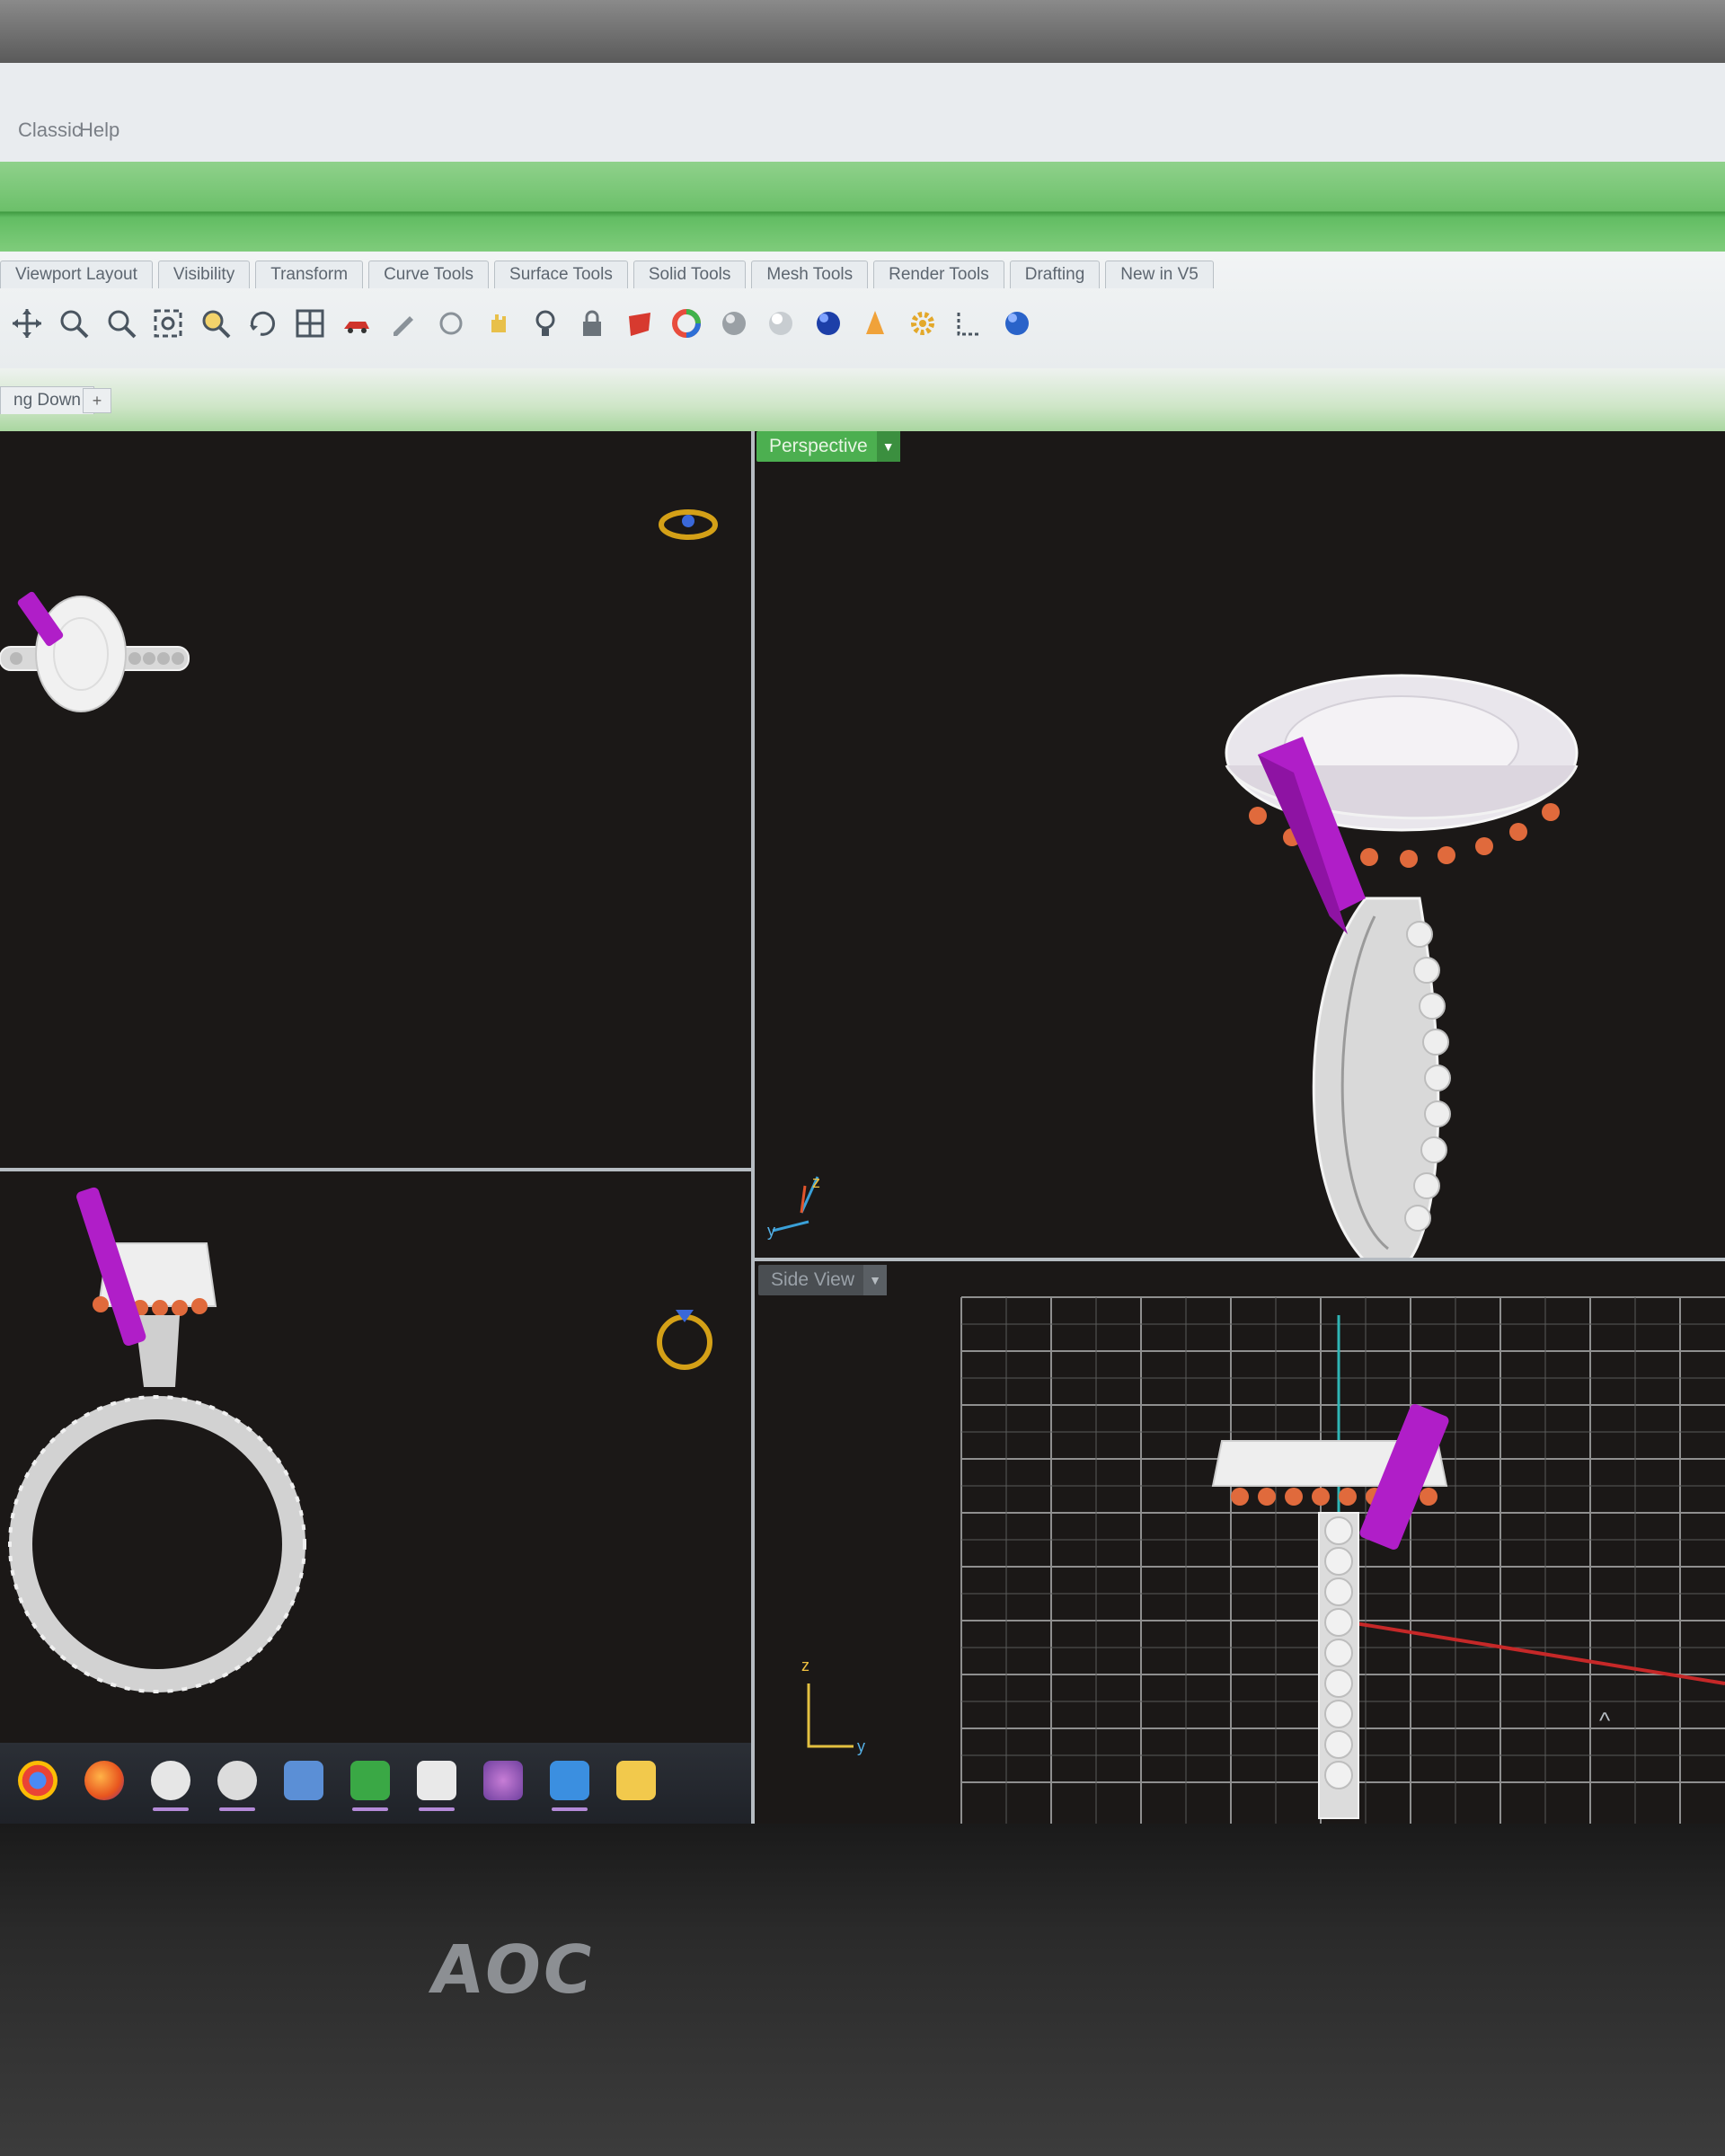  Describe the element at coordinates (303, 1781) in the screenshot. I see `notepad-icon` at that location.